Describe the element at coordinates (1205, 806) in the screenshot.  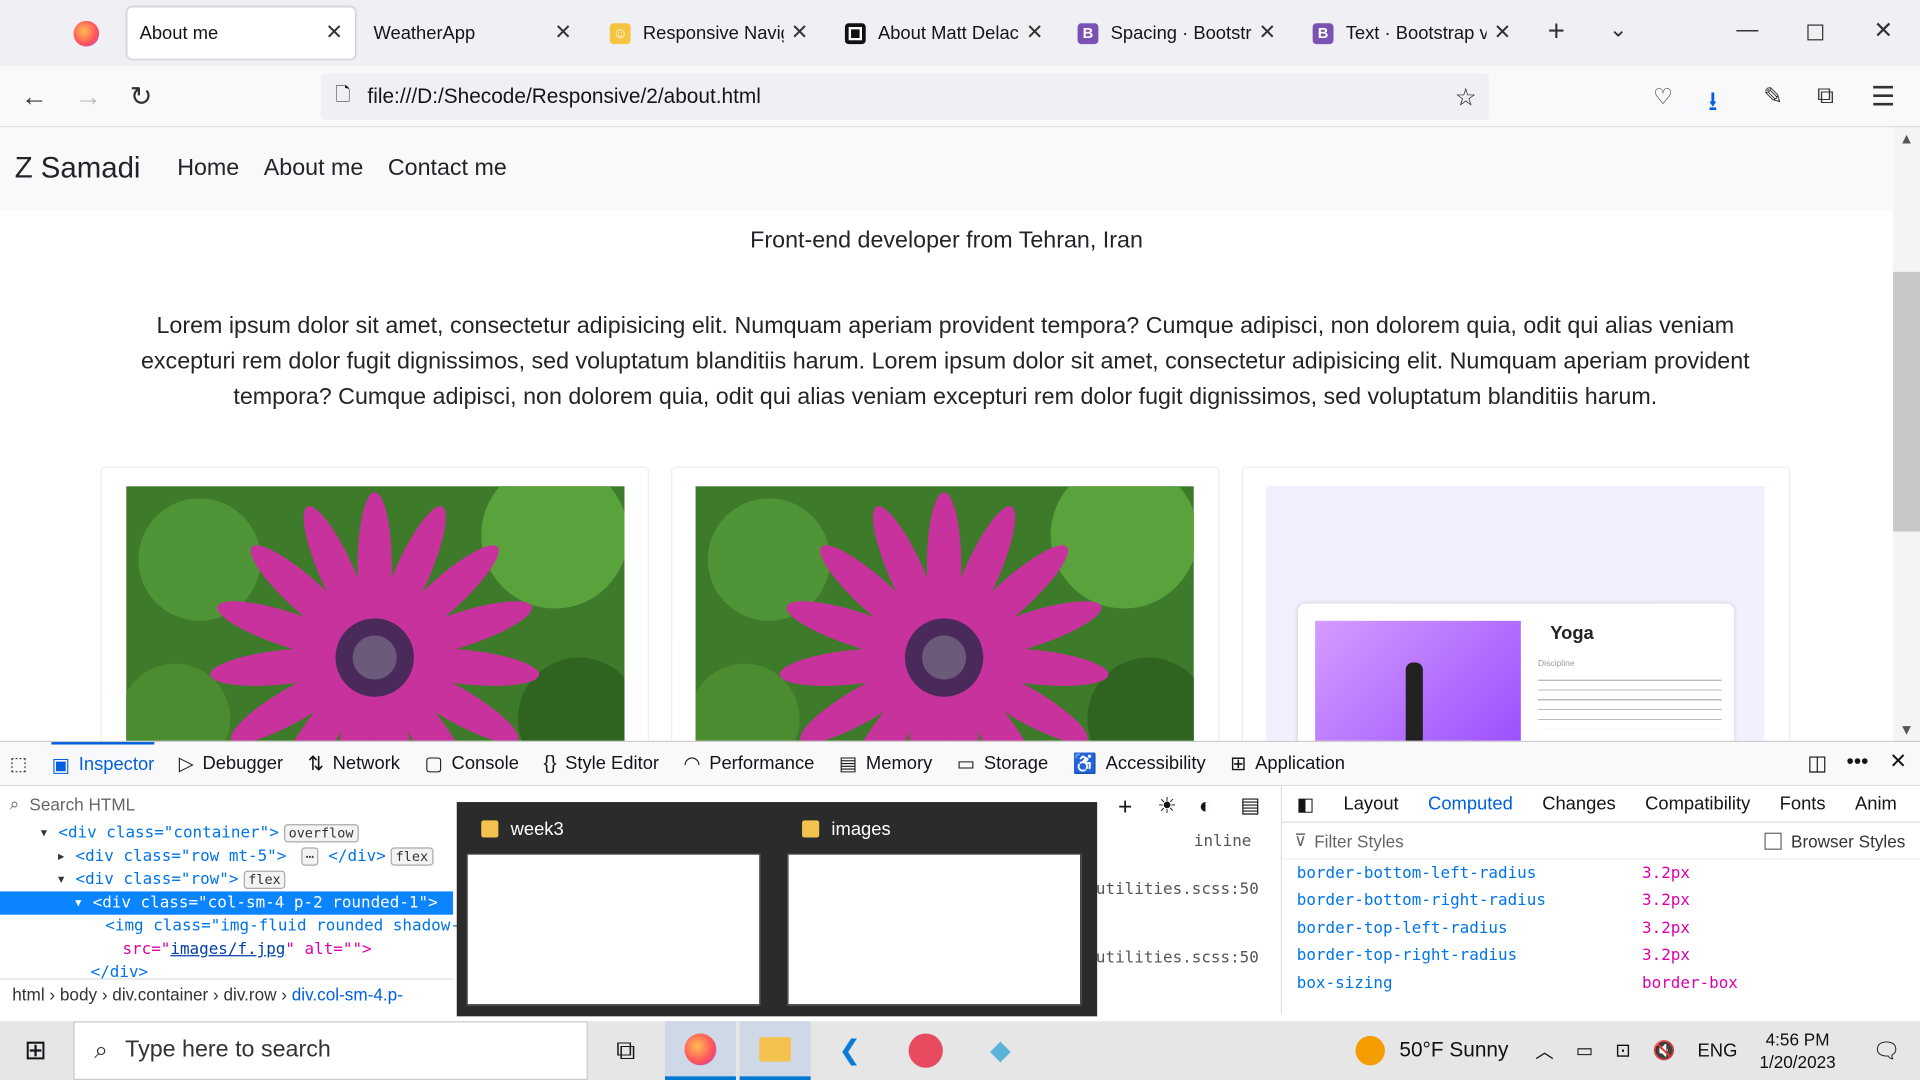
I see `dark-theme-icon: ◐` at that location.